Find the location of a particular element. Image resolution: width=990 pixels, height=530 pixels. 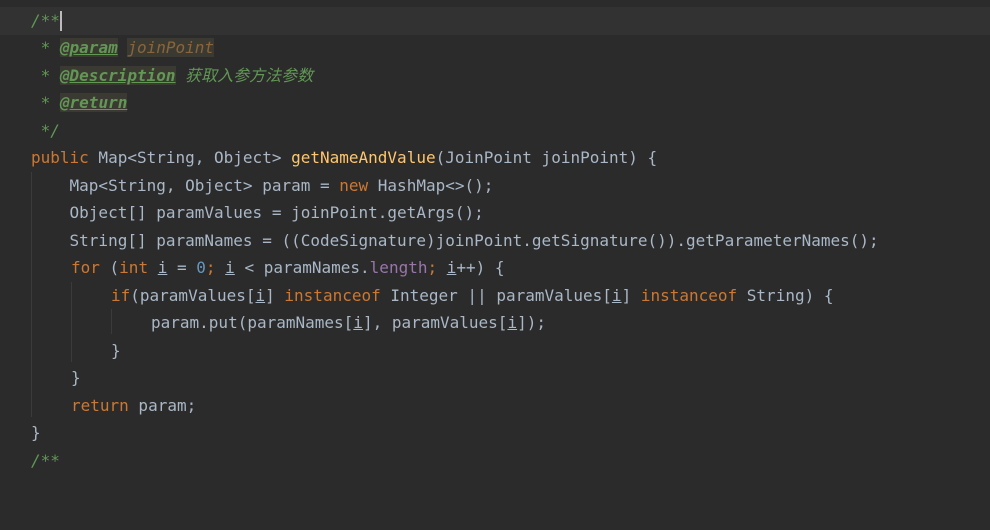

doc-comment-close: */ is located at coordinates (45, 130).